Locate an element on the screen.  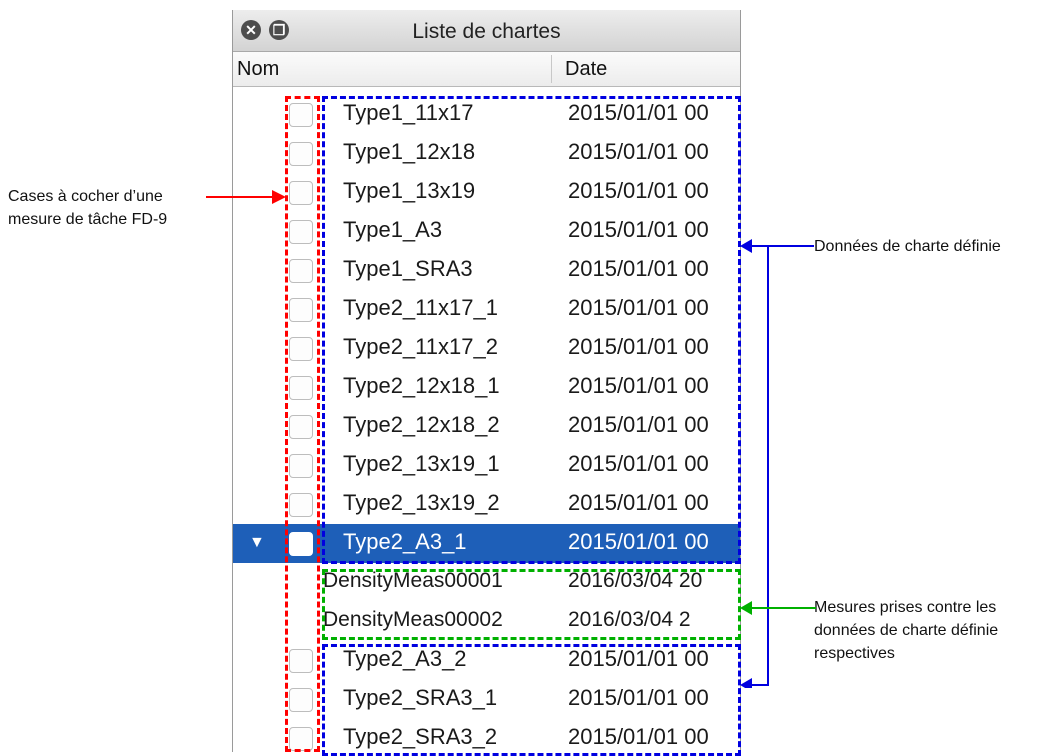
window-title: Liste de chartes is located at coordinates (486, 31).